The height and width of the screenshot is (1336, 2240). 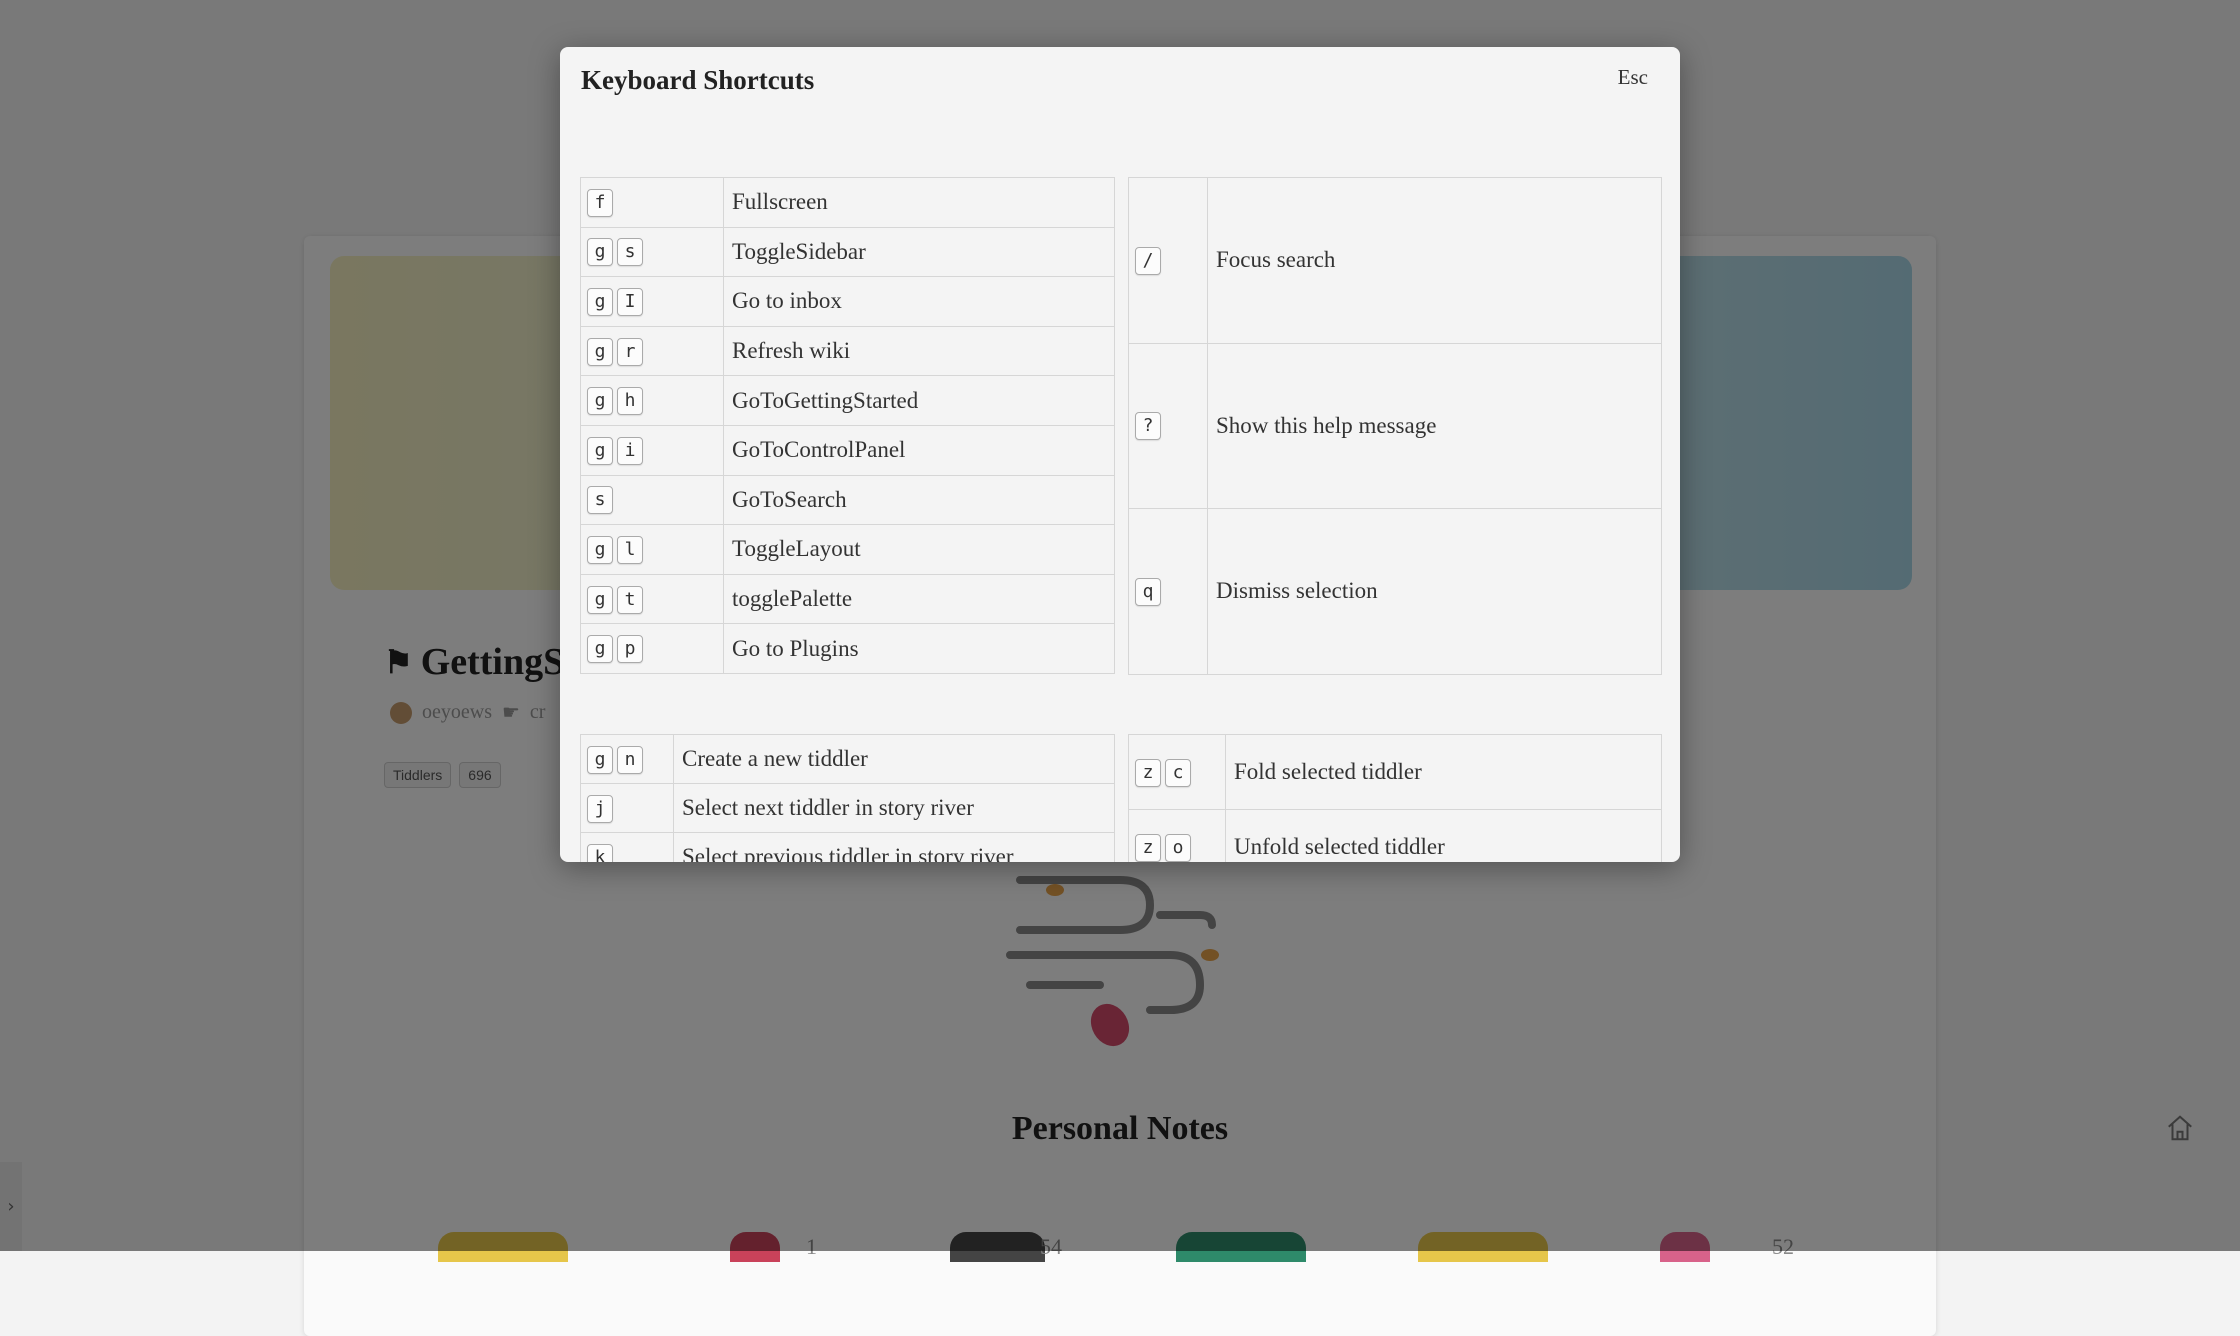 What do you see at coordinates (894, 759) in the screenshot?
I see `shortcut-label: Create a new tiddler` at bounding box center [894, 759].